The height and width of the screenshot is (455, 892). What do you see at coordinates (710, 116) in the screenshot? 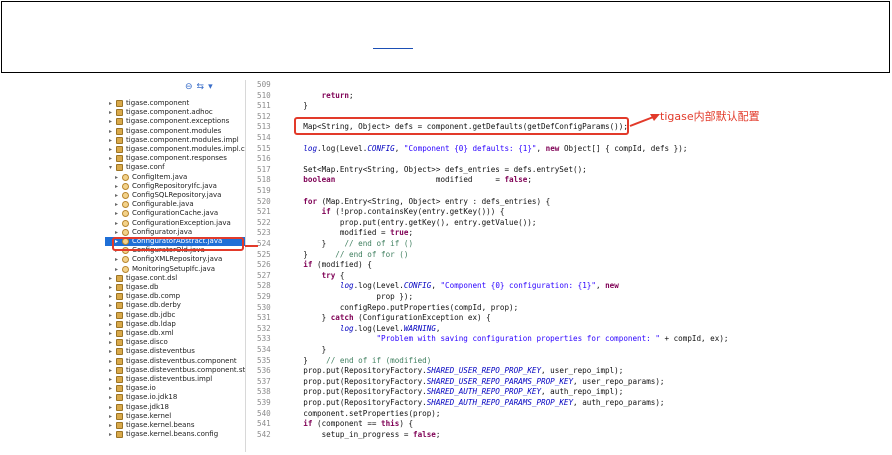
I see `annotation-text: tigase内部默认配置` at bounding box center [710, 116].